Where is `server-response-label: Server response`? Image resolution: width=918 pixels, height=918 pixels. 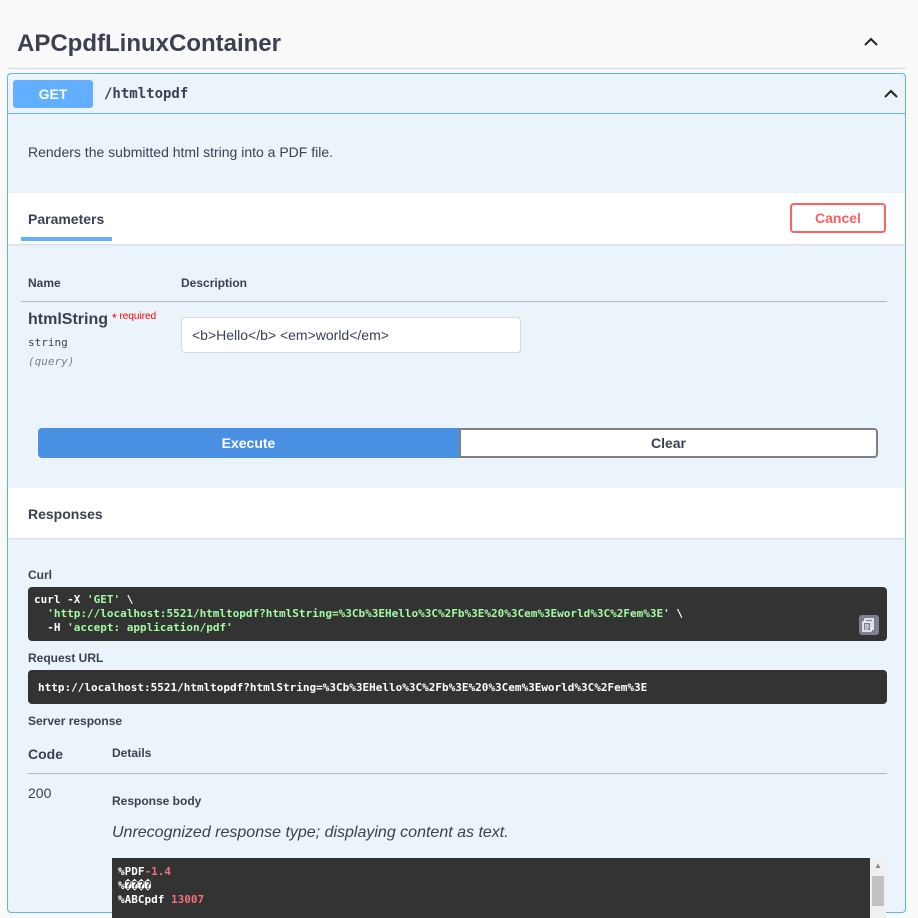
server-response-label: Server response is located at coordinates (75, 721).